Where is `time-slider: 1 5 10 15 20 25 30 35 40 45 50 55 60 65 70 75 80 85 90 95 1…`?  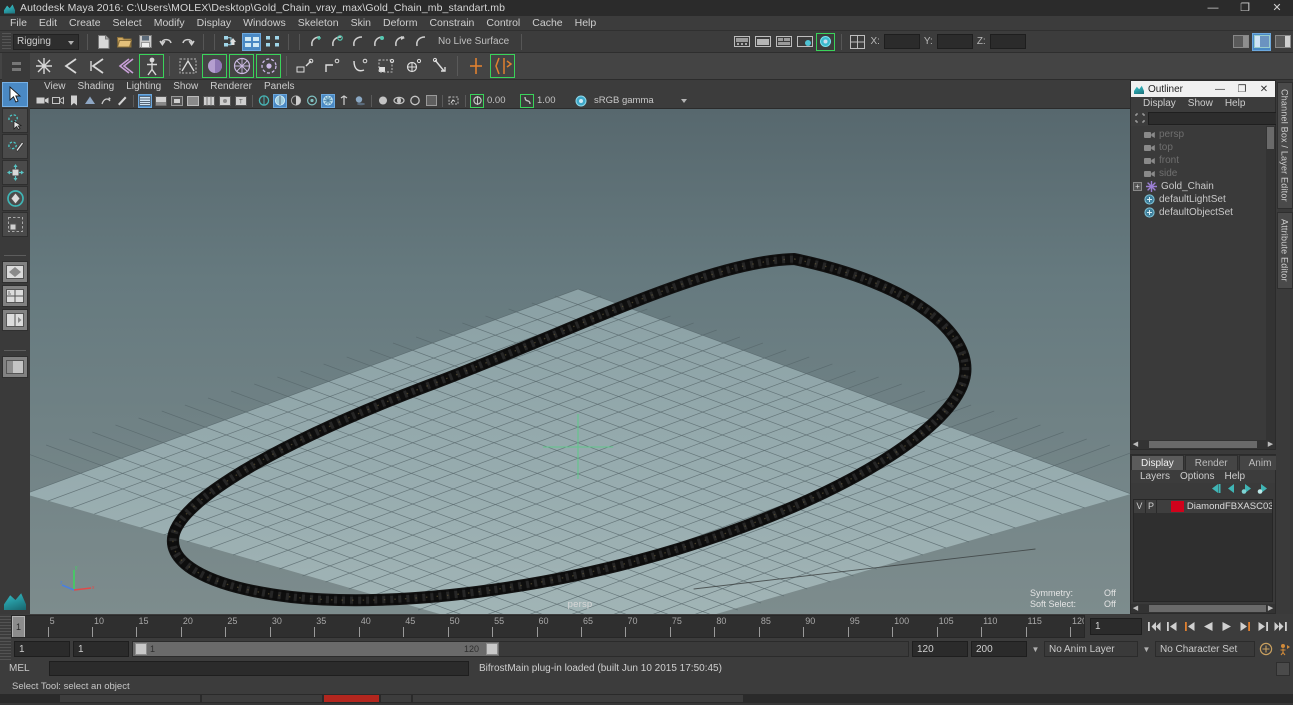 time-slider: 1 5 10 15 20 25 30 35 40 45 50 55 60 65 70 75 80 85 90 95 1… is located at coordinates (548, 626).